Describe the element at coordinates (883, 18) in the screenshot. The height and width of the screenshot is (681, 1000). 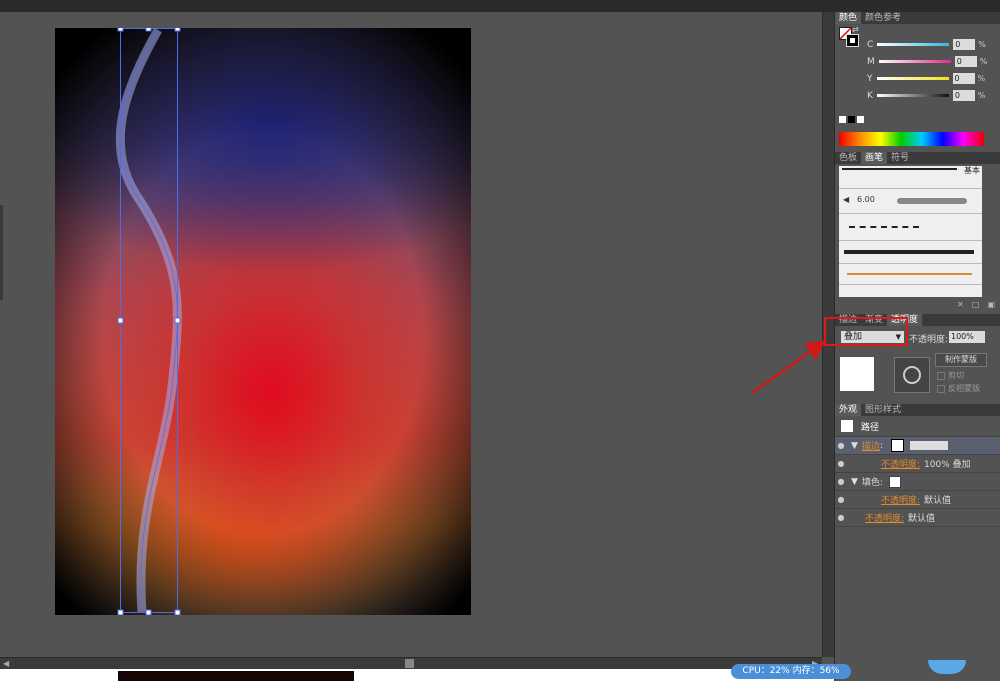
I see `tab-color-guide: 颜色参考` at that location.